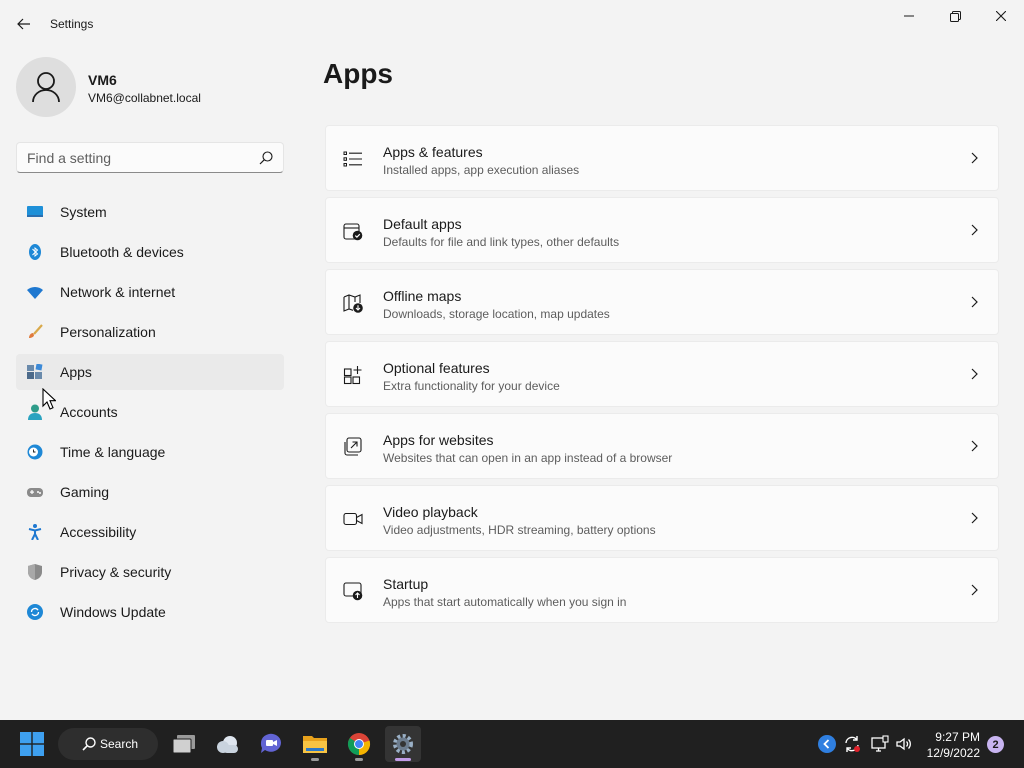 The image size is (1024, 768). Describe the element at coordinates (35, 452) in the screenshot. I see `clock-globe-icon` at that location.